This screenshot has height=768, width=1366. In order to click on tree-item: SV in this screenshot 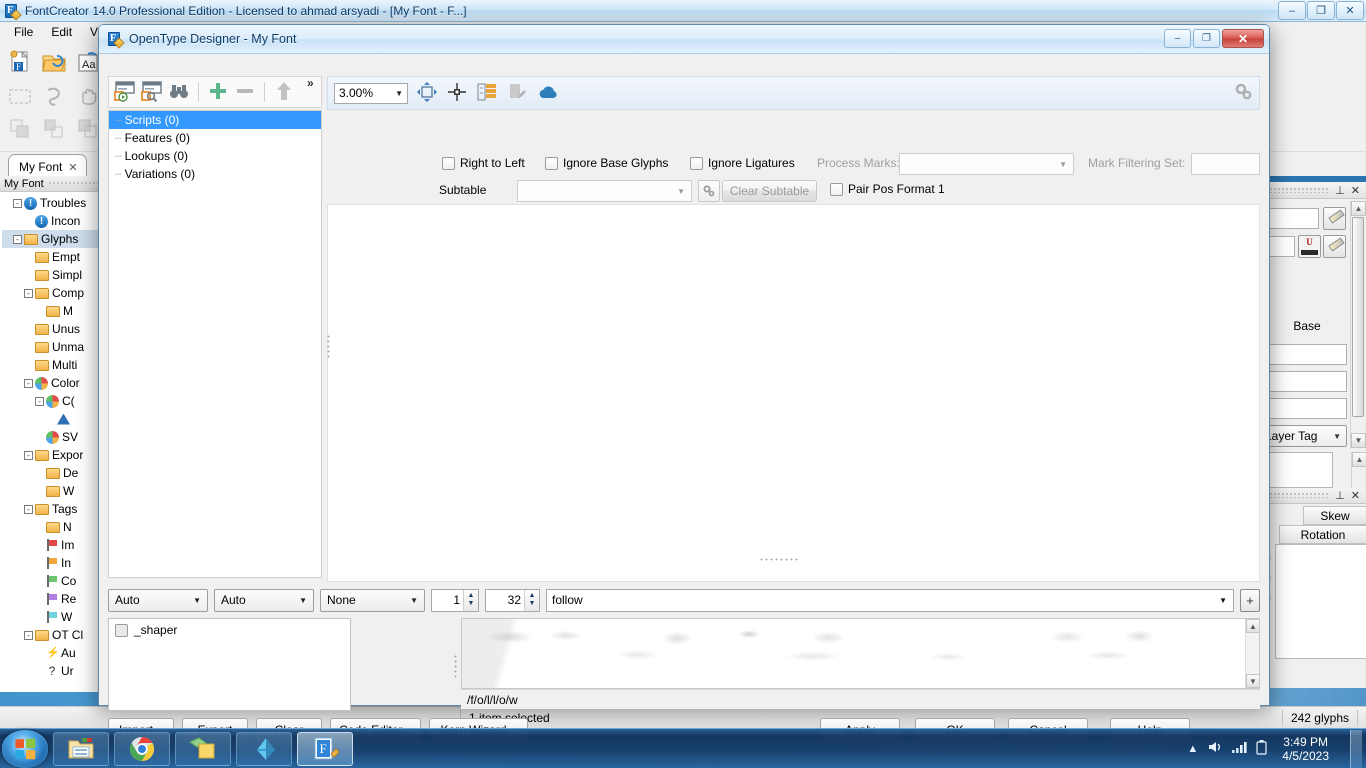, I will do `click(52, 437)`.